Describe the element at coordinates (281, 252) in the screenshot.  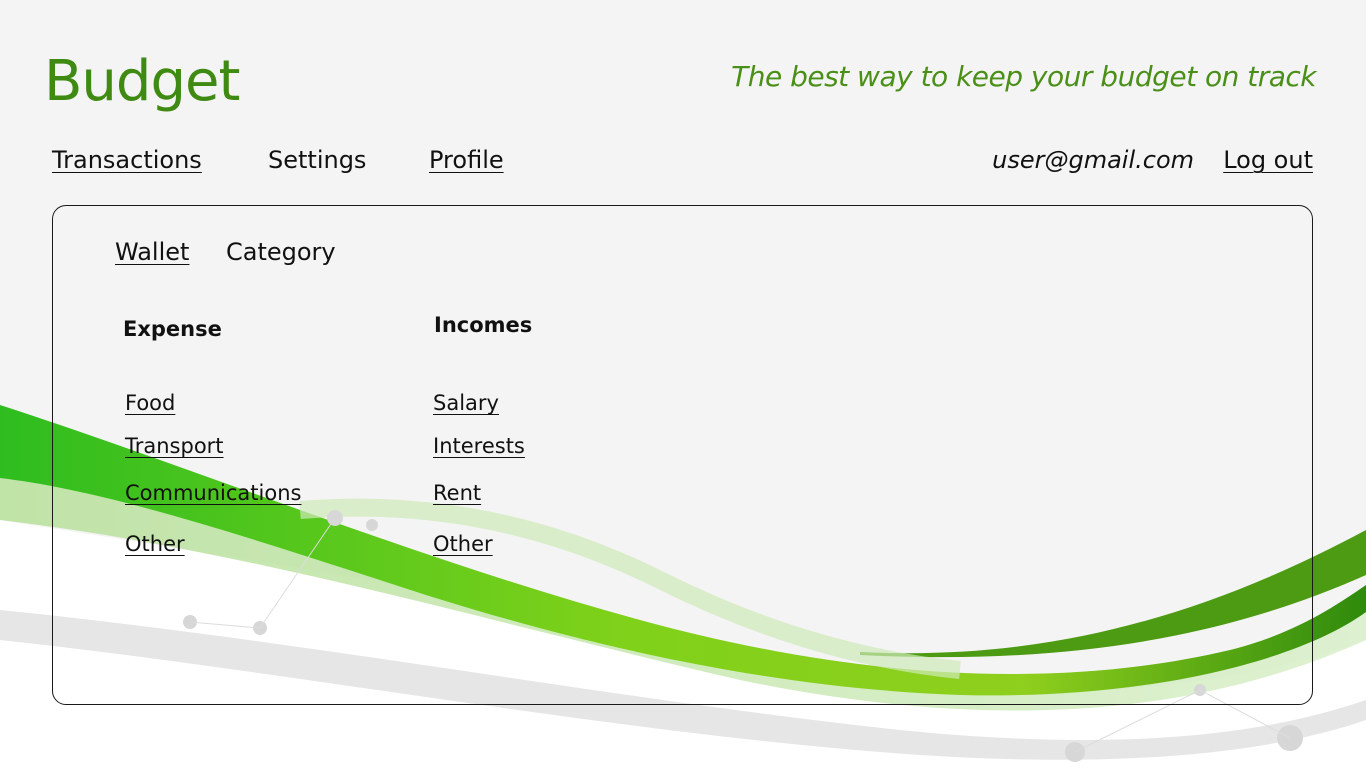
I see `tab-category: Category` at that location.